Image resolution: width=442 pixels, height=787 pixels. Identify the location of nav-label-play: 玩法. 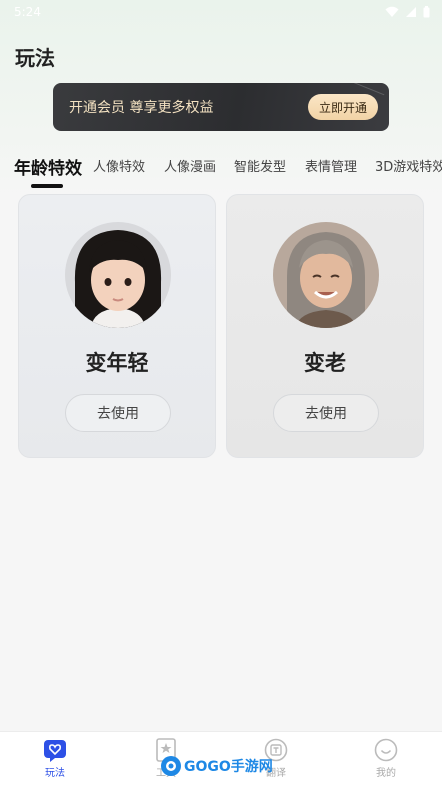
(55, 773).